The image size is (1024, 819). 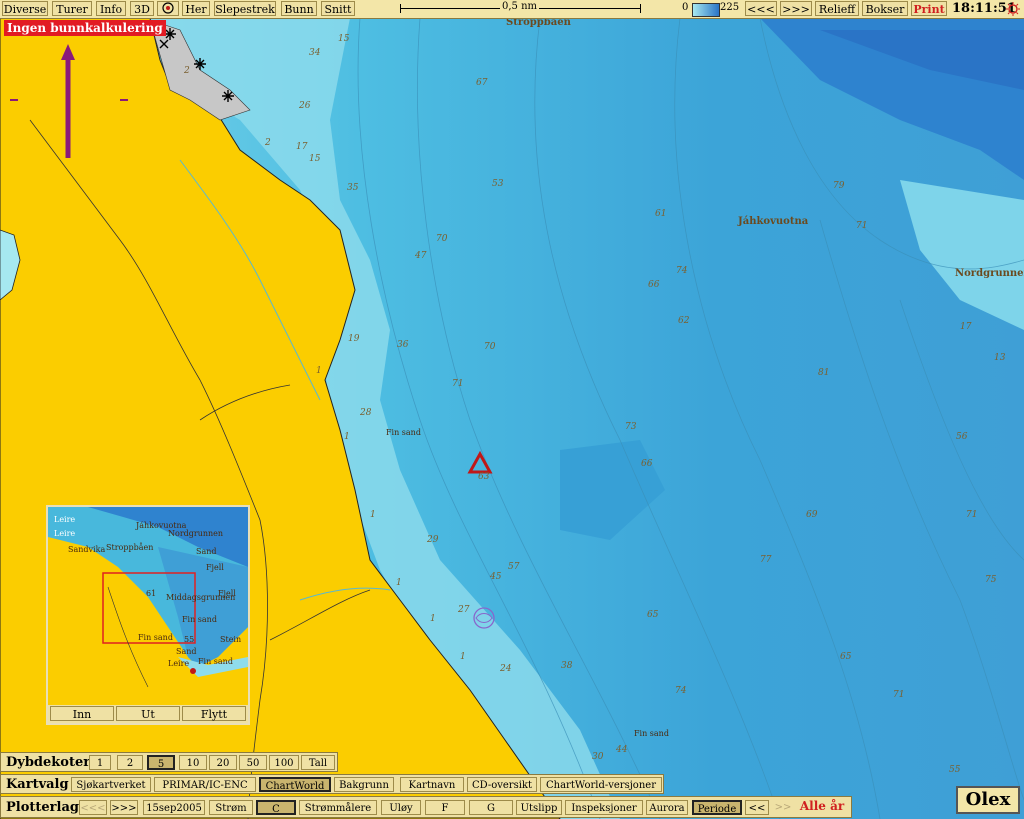 I want to click on contour-tall-button: Tall, so click(x=318, y=762).